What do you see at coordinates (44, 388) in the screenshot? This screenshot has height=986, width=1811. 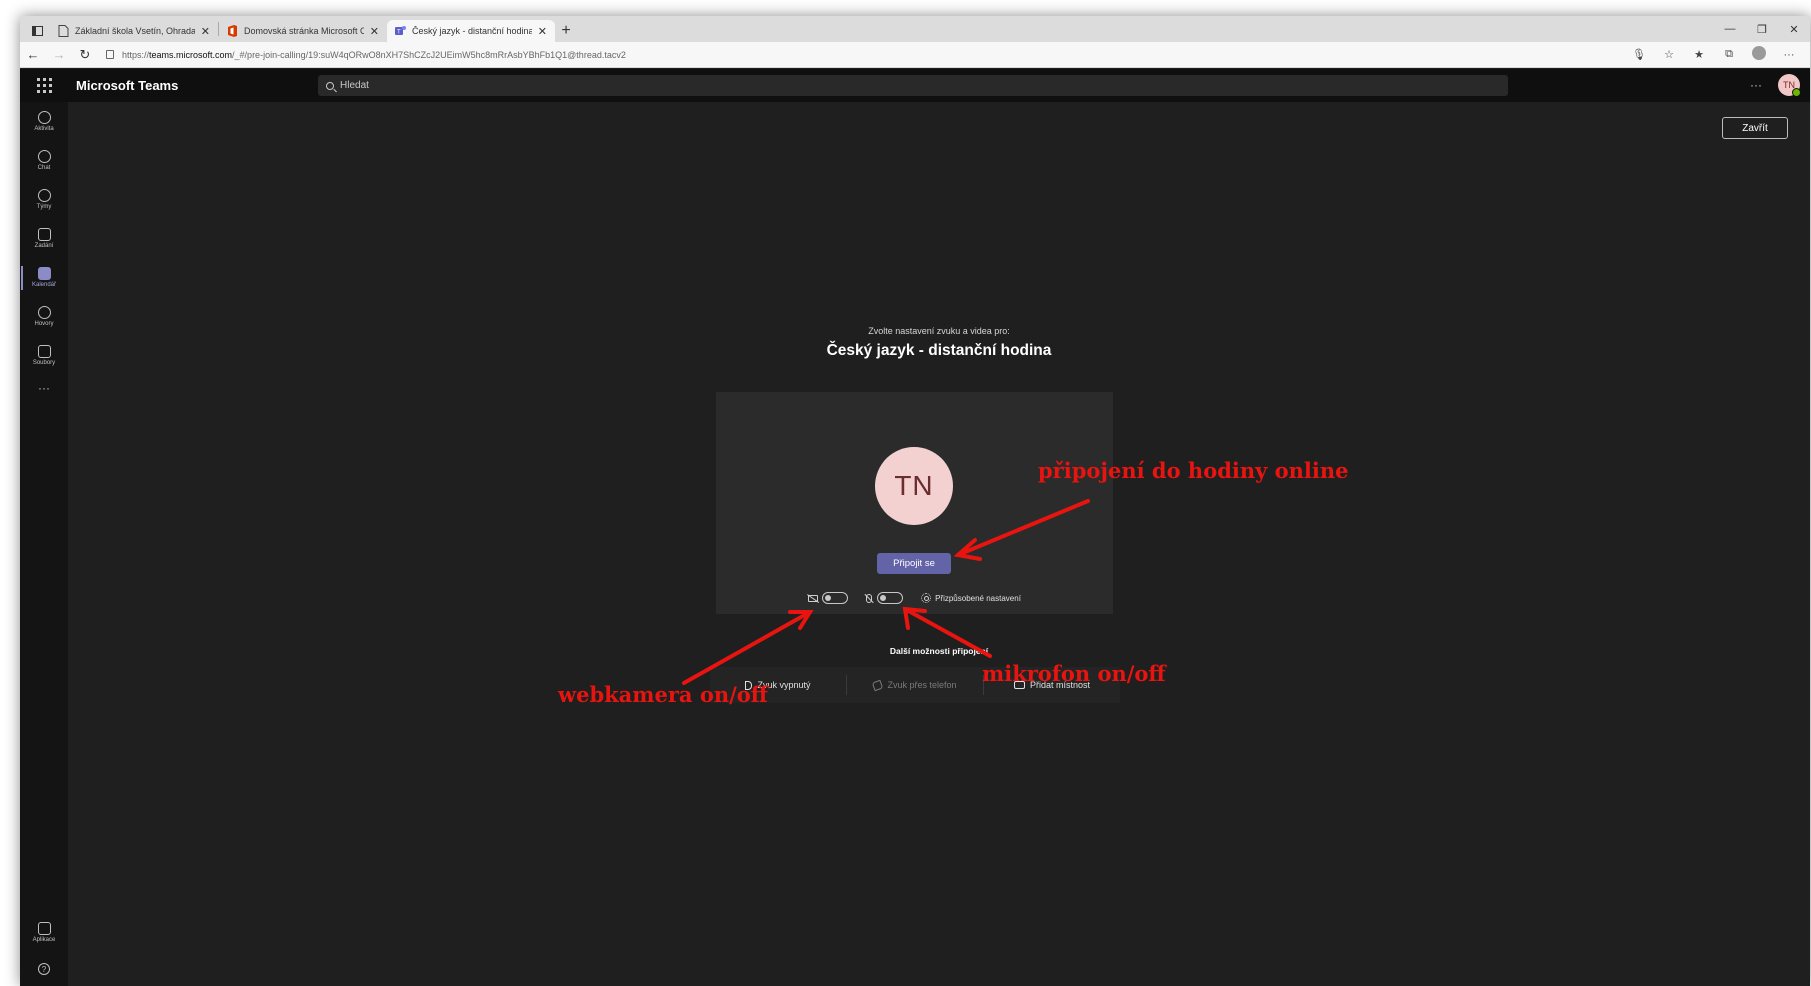 I see `rail-more-button: ···` at bounding box center [44, 388].